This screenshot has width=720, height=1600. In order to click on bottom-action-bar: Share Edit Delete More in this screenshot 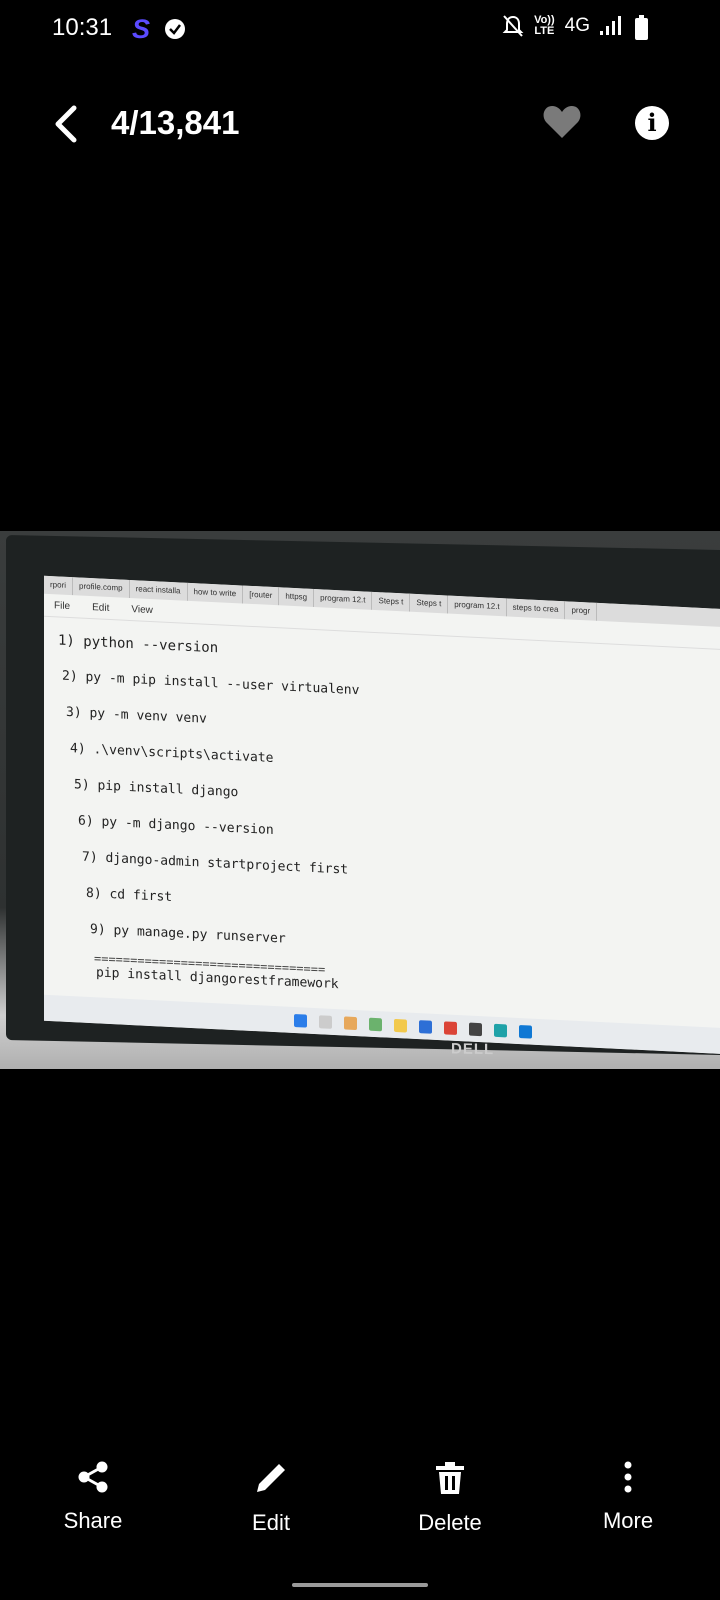, I will do `click(360, 1505)`.